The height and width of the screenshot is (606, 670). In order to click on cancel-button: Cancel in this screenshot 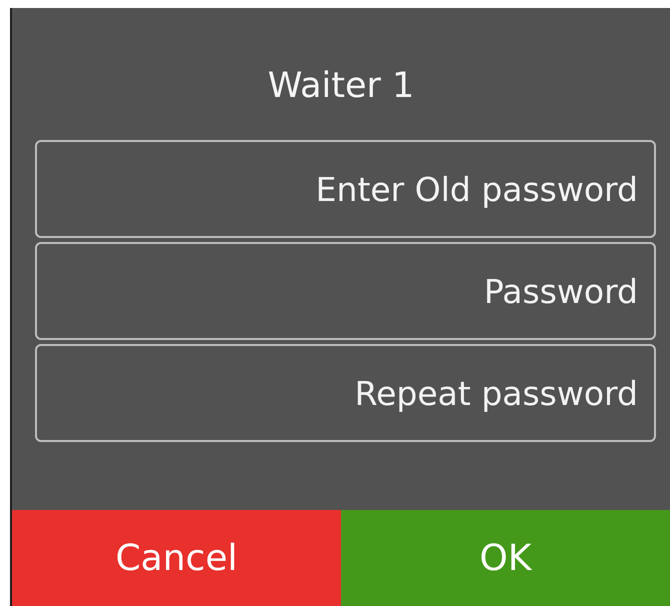, I will do `click(176, 558)`.